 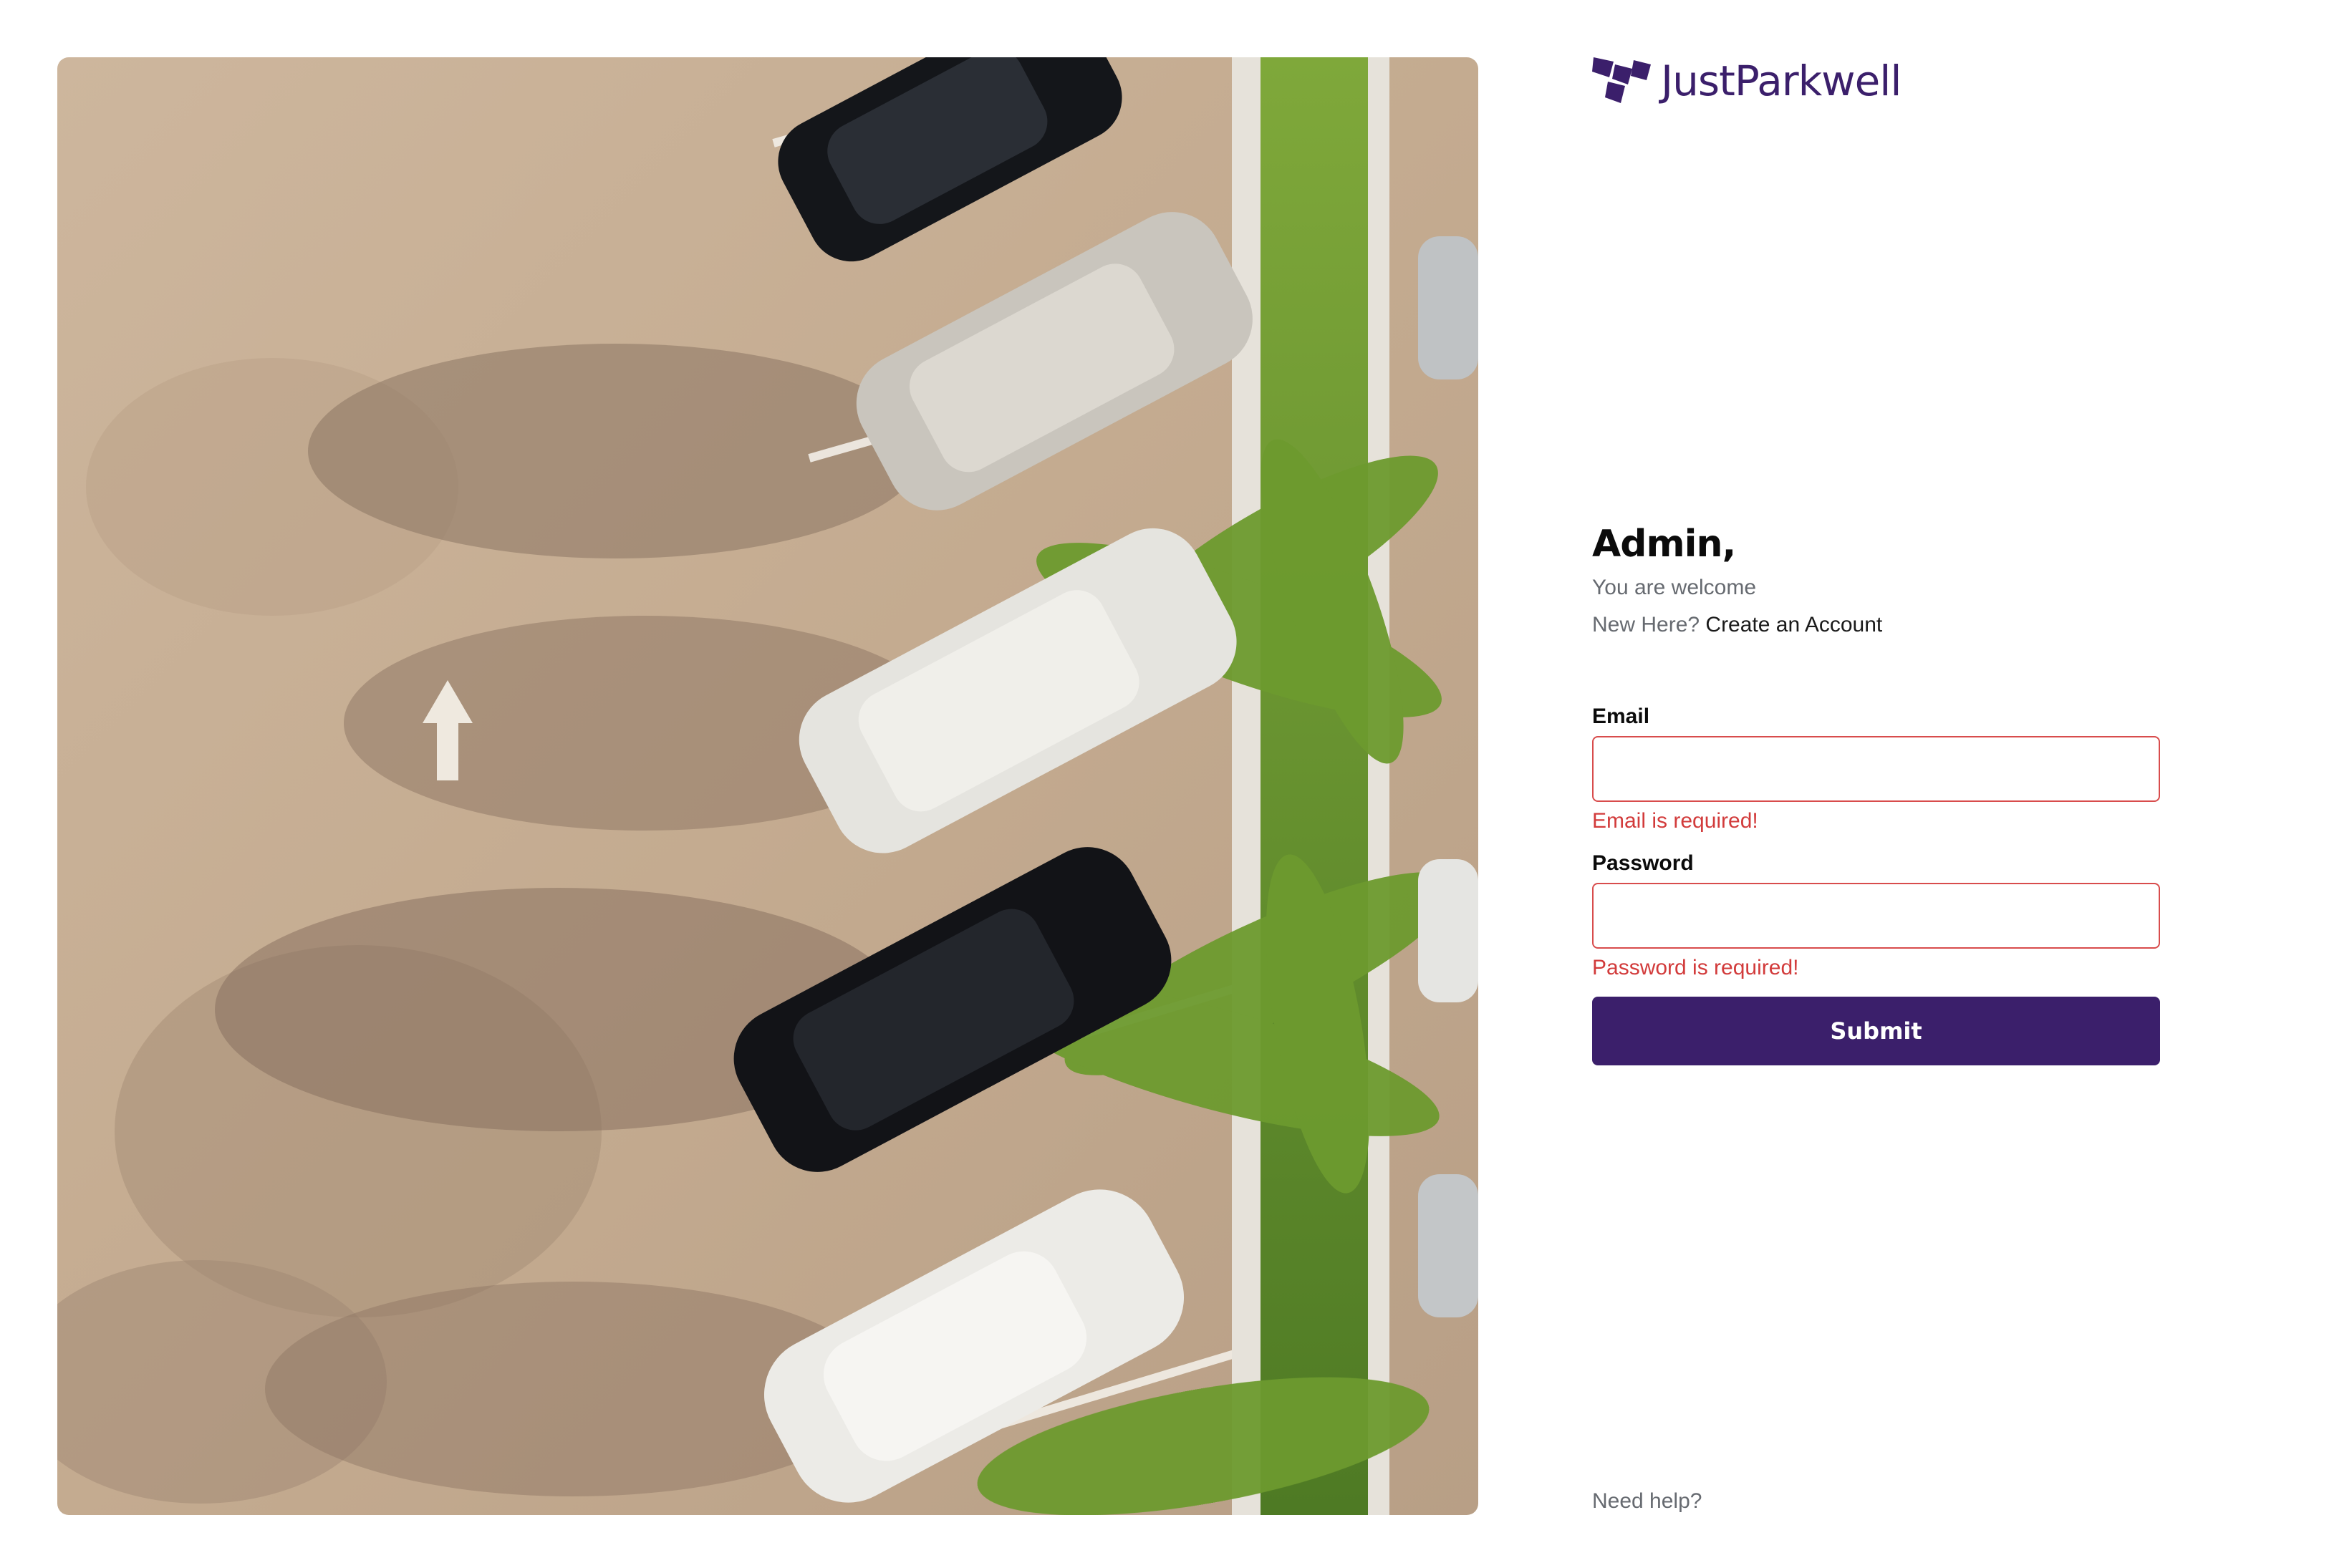 I want to click on create-account-link: Create an Account, so click(x=1794, y=625).